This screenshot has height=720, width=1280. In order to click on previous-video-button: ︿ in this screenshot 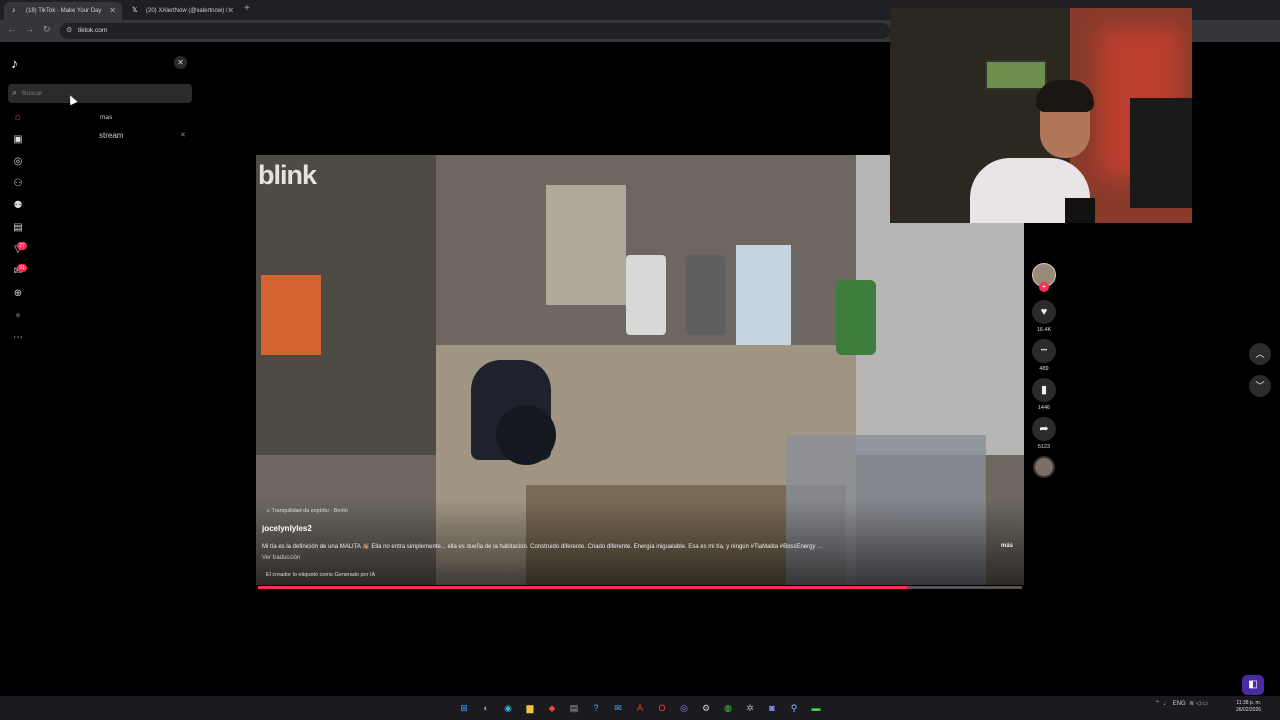, I will do `click(1260, 354)`.